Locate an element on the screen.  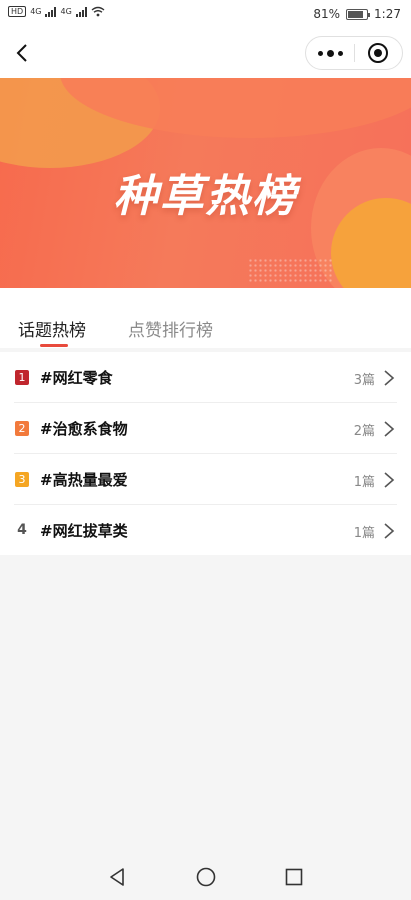
close-button is located at coordinates (378, 53).